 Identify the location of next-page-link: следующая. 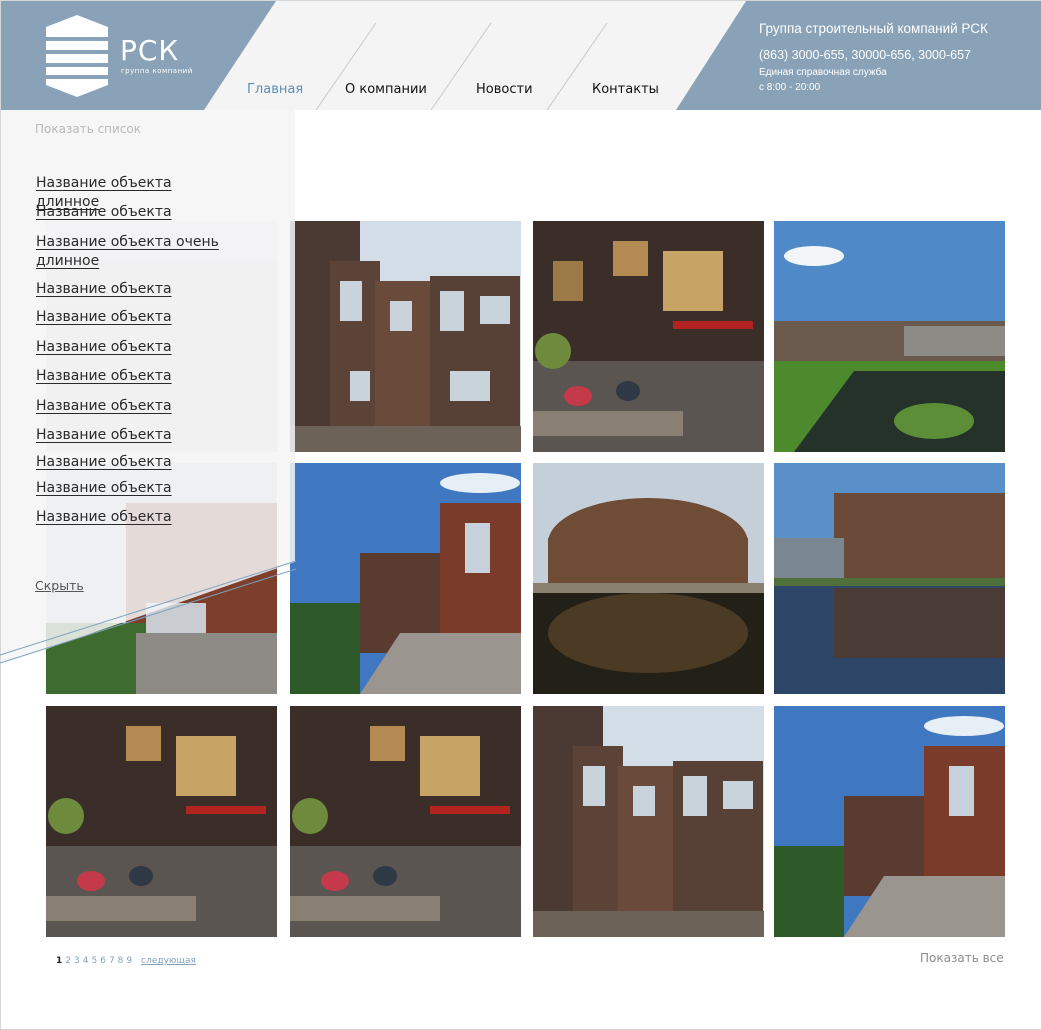
(168, 961).